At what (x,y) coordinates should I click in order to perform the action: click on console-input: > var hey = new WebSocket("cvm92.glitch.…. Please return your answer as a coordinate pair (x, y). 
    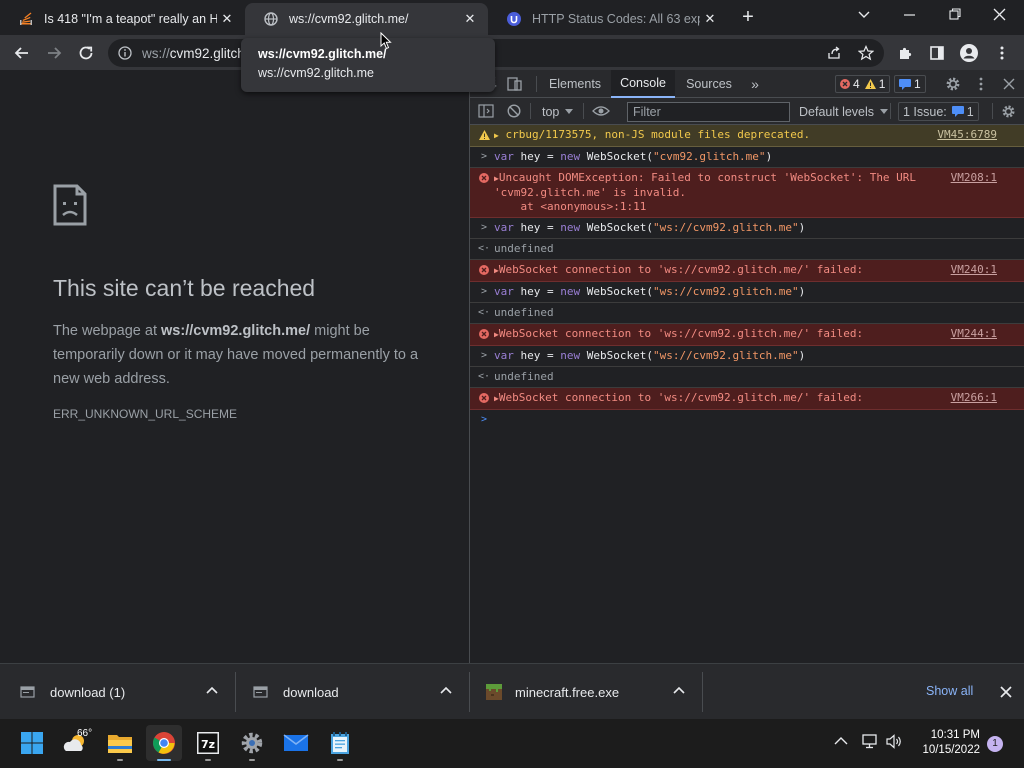
    Looking at the image, I should click on (747, 157).